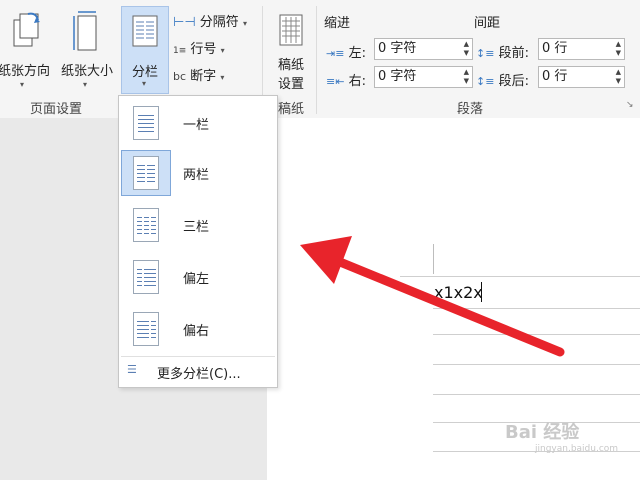 The height and width of the screenshot is (480, 640). What do you see at coordinates (432, 296) in the screenshot?
I see `annotation-arrow` at bounding box center [432, 296].